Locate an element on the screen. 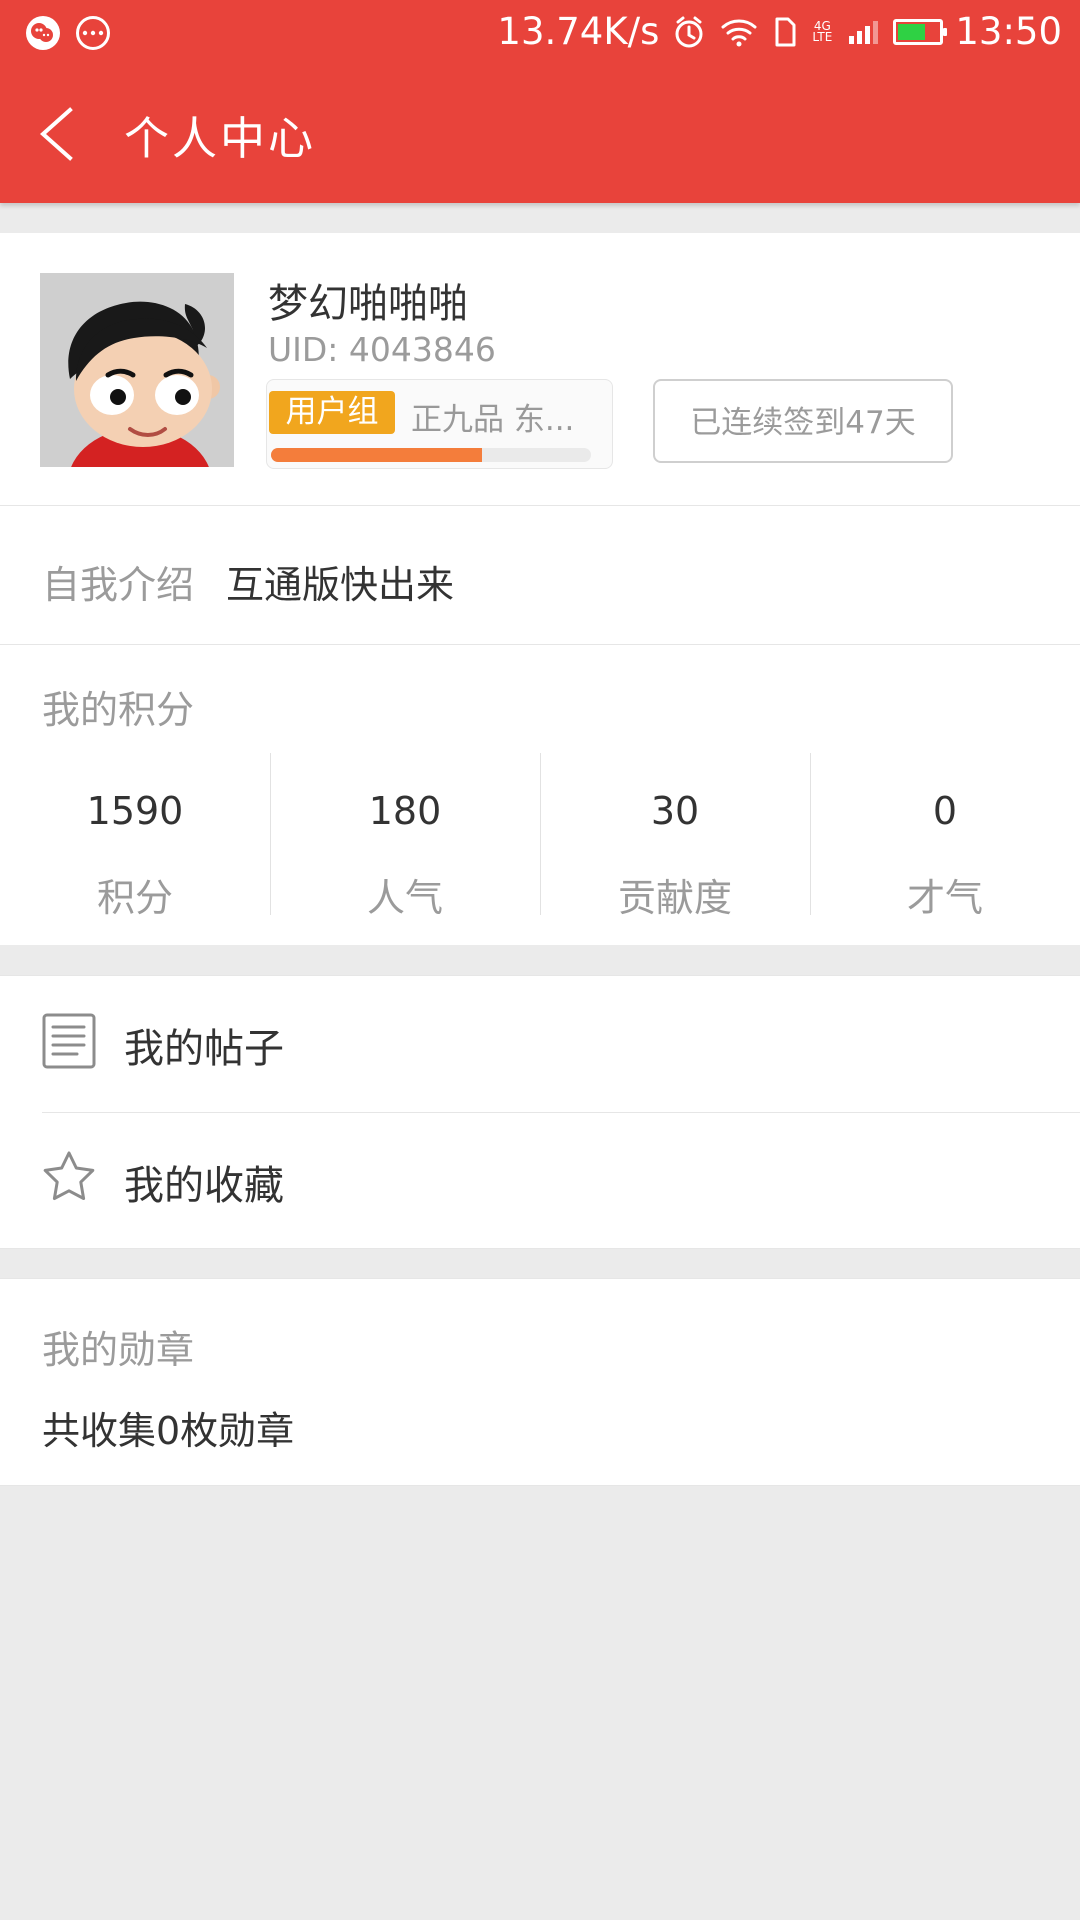 This screenshot has width=1080, height=1920. medals-title: 我的勋章 is located at coordinates (118, 1350).